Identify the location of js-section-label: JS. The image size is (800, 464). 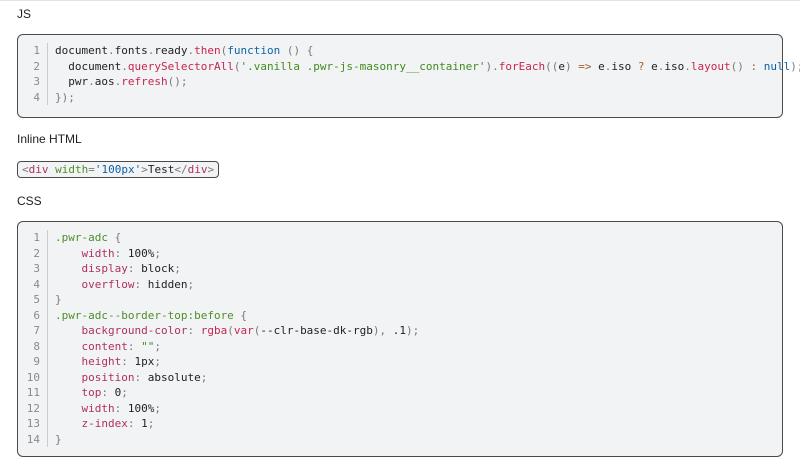
(24, 14).